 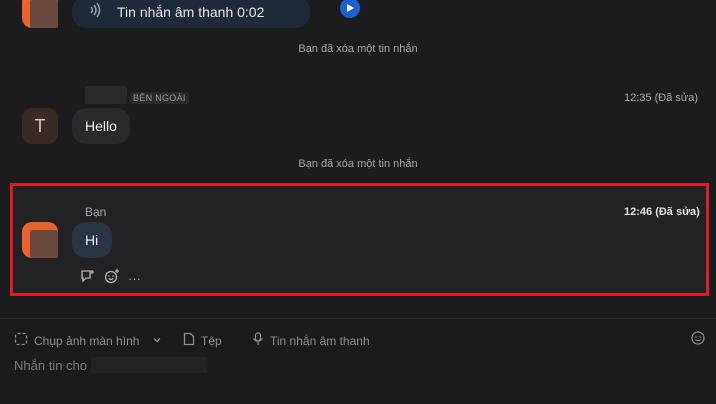 I want to click on add-reaction-icon, so click(x=112, y=278).